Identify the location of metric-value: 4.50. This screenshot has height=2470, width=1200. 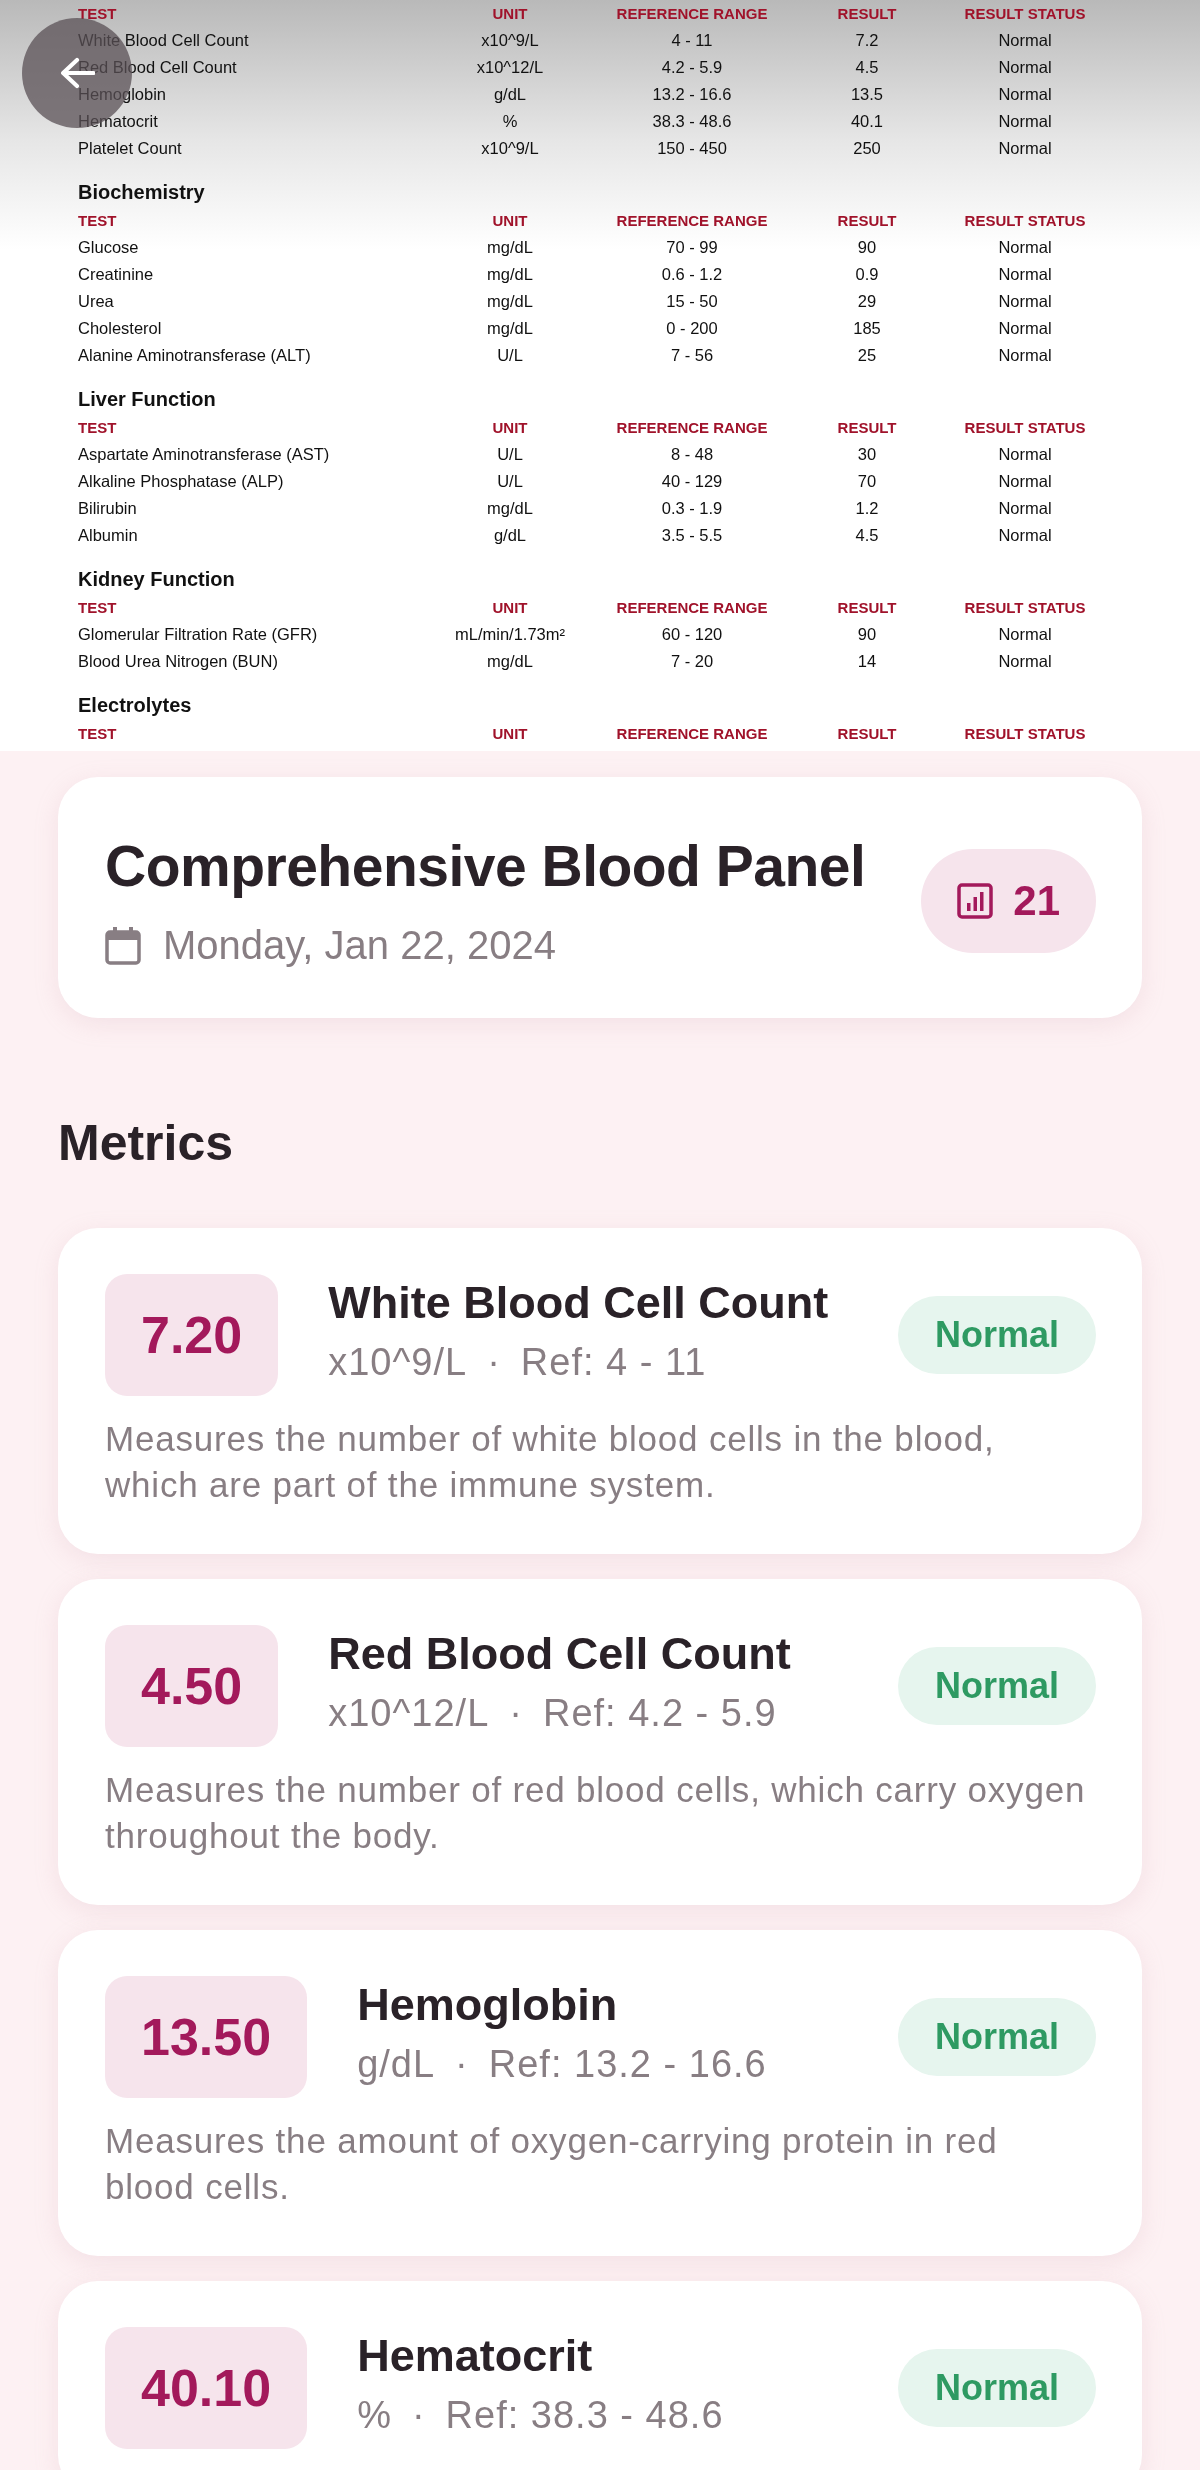
(192, 1686).